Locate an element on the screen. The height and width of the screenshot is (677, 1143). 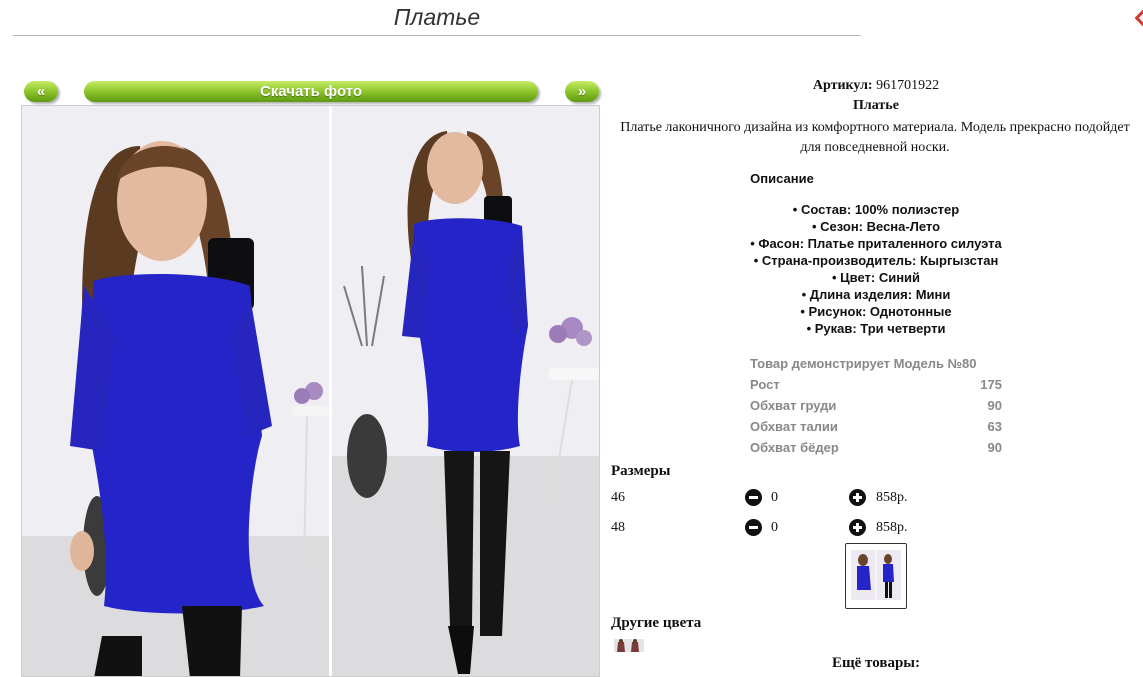
model-label: Товар демонстрирует Модель №80 is located at coordinates (863, 363).